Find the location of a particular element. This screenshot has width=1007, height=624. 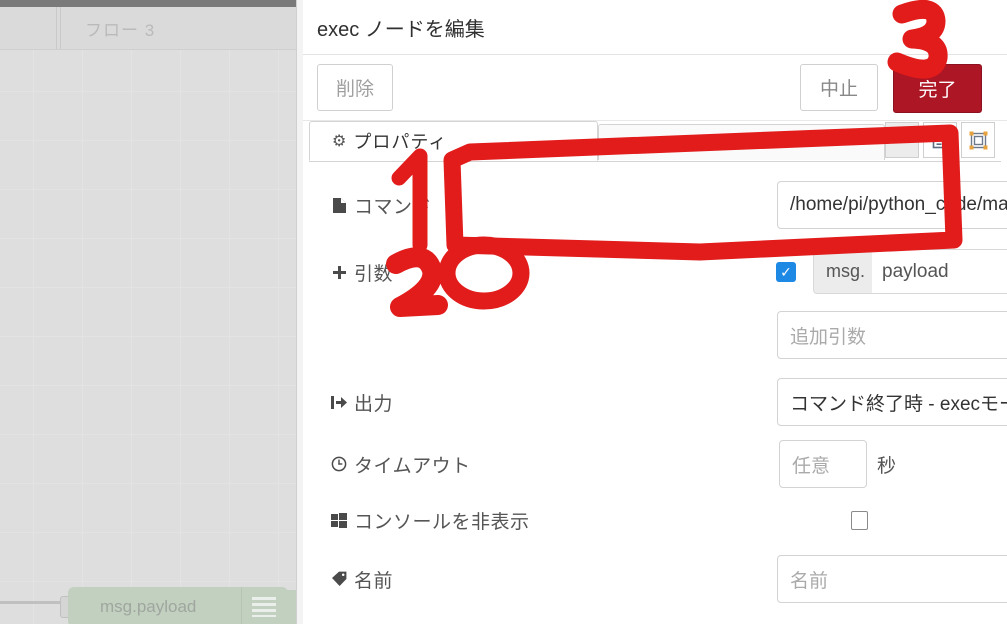

done-button: 完了 is located at coordinates (937, 88).